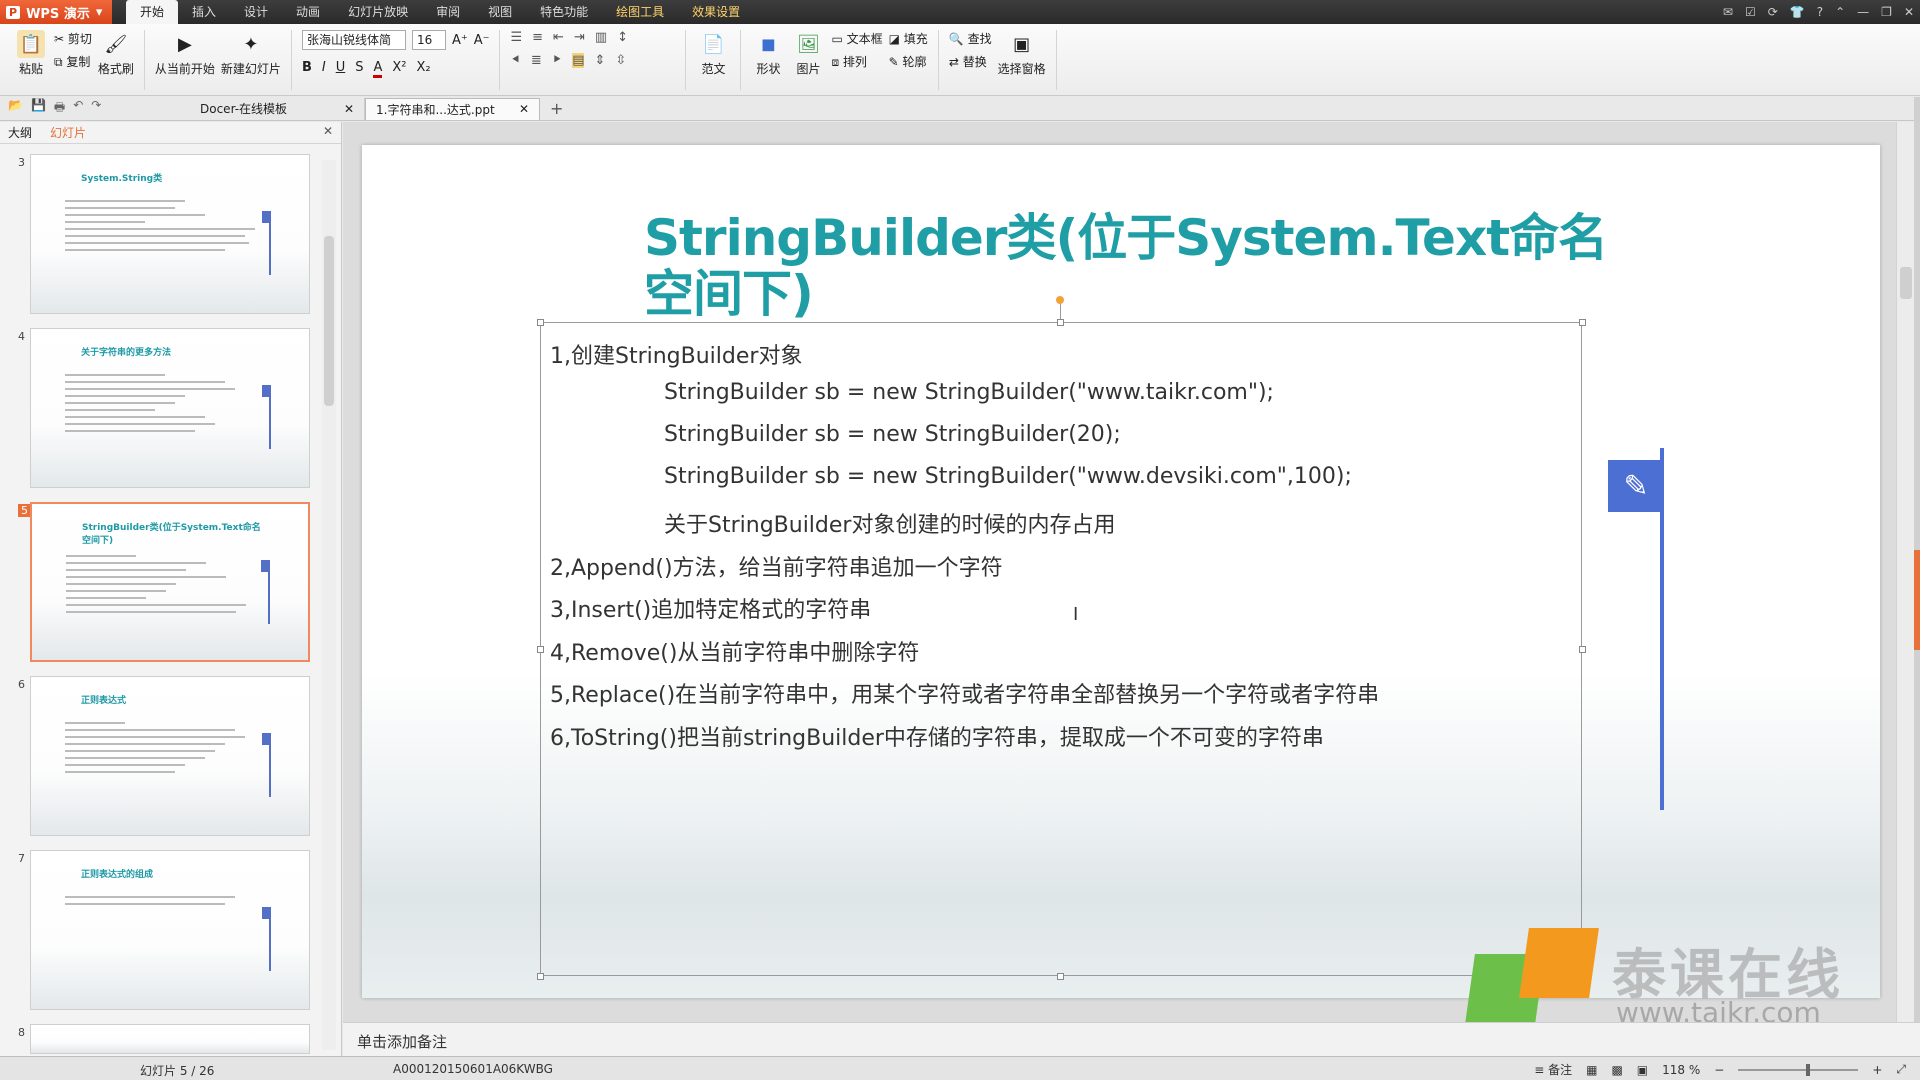 The width and height of the screenshot is (1920, 1080). What do you see at coordinates (908, 38) in the screenshot?
I see `fill-button: ◪ 填充` at bounding box center [908, 38].